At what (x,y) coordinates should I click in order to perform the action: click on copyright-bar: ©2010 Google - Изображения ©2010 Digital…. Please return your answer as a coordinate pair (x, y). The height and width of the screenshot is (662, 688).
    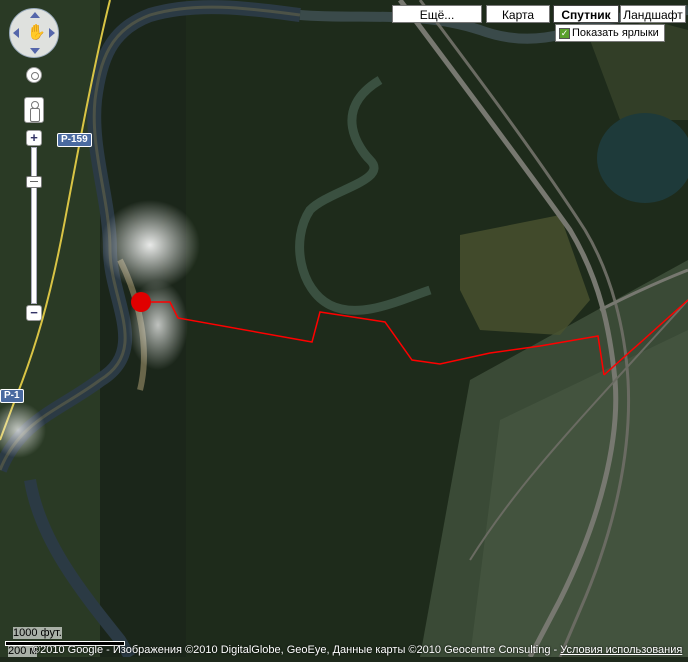
    Looking at the image, I should click on (344, 650).